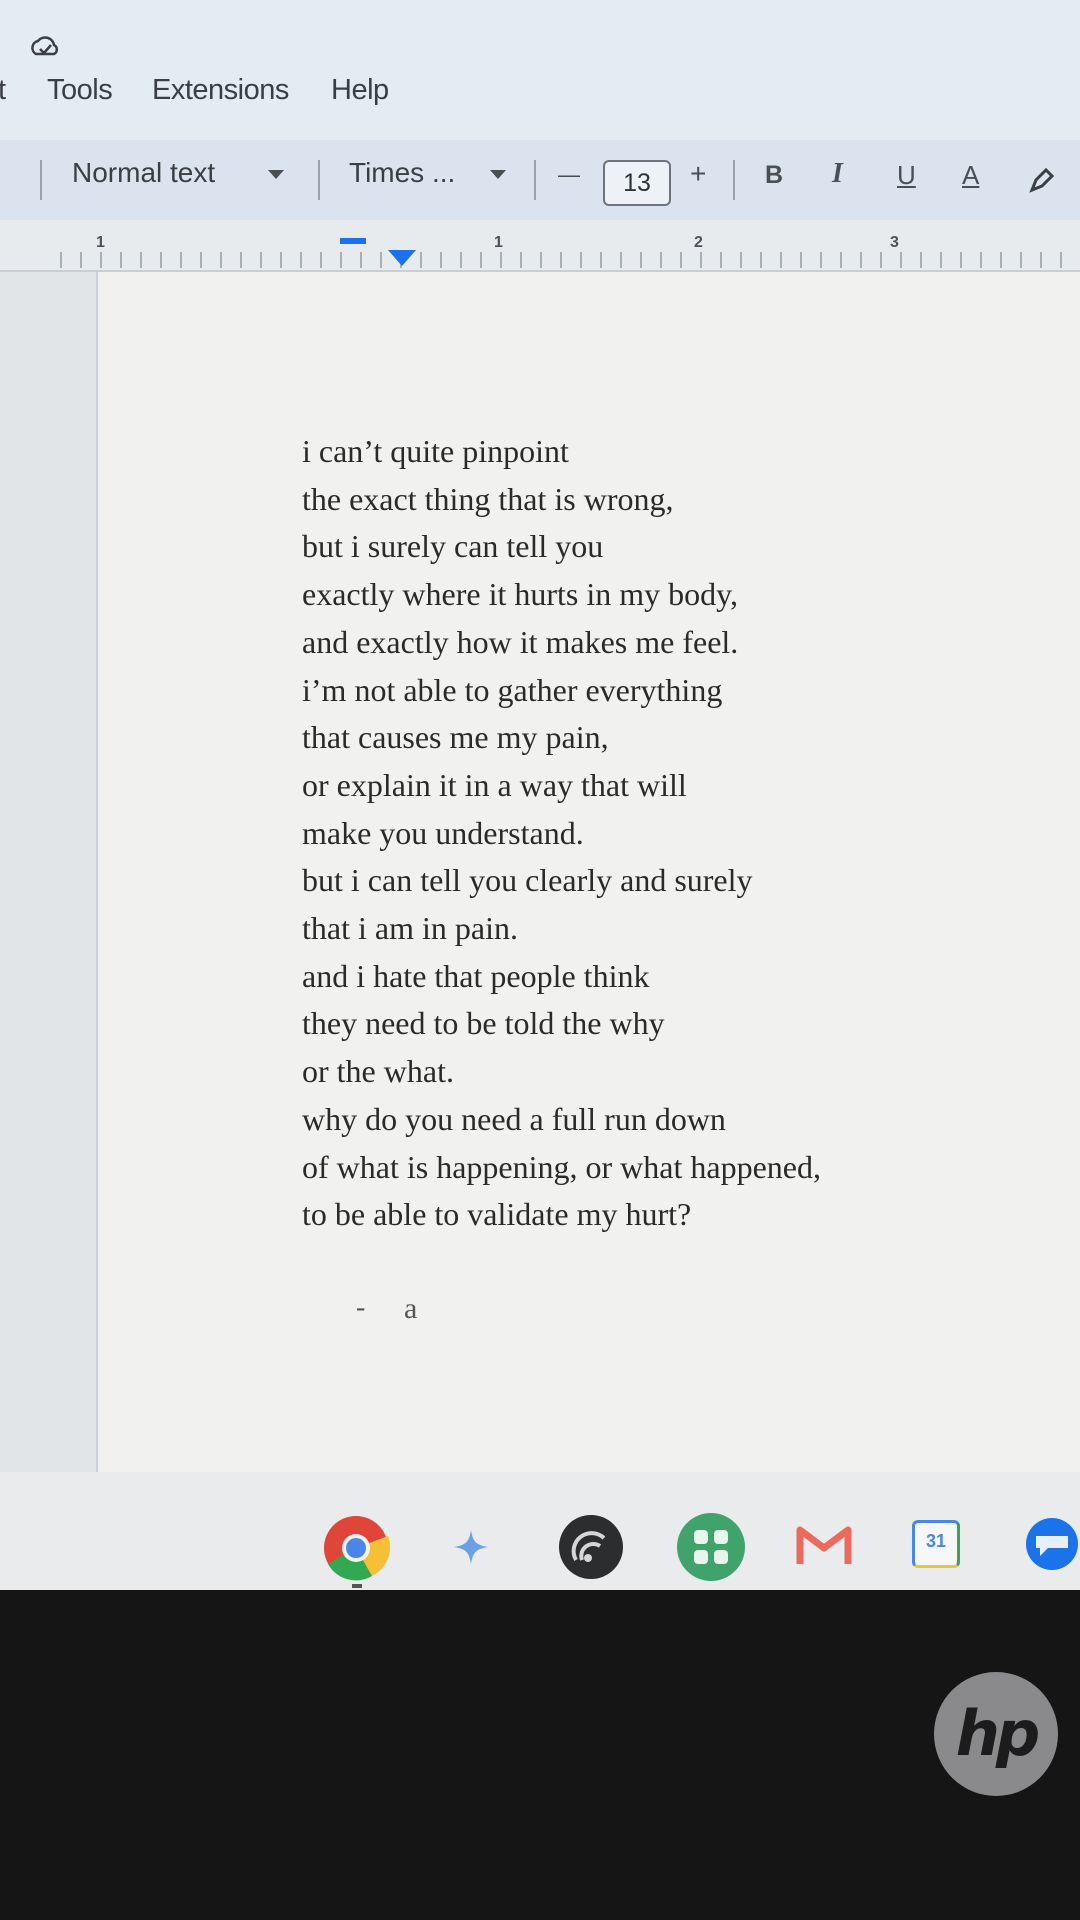  I want to click on left-indent-handle, so click(402, 258).